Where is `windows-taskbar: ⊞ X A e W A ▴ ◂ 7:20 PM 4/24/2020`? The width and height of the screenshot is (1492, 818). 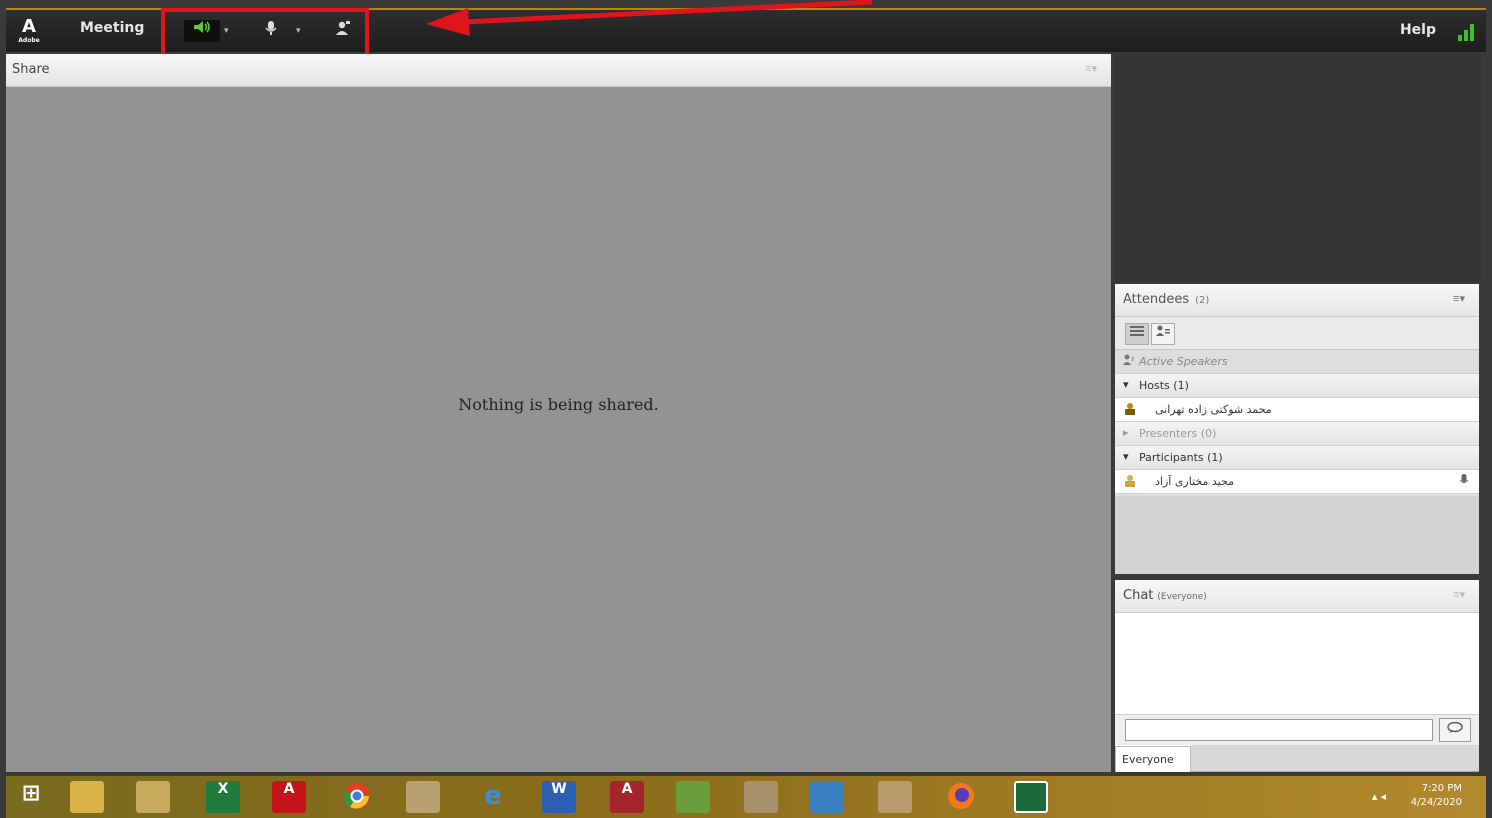
windows-taskbar: ⊞ X A e W A ▴ ◂ 7:20 PM 4/24/2020 is located at coordinates (746, 797).